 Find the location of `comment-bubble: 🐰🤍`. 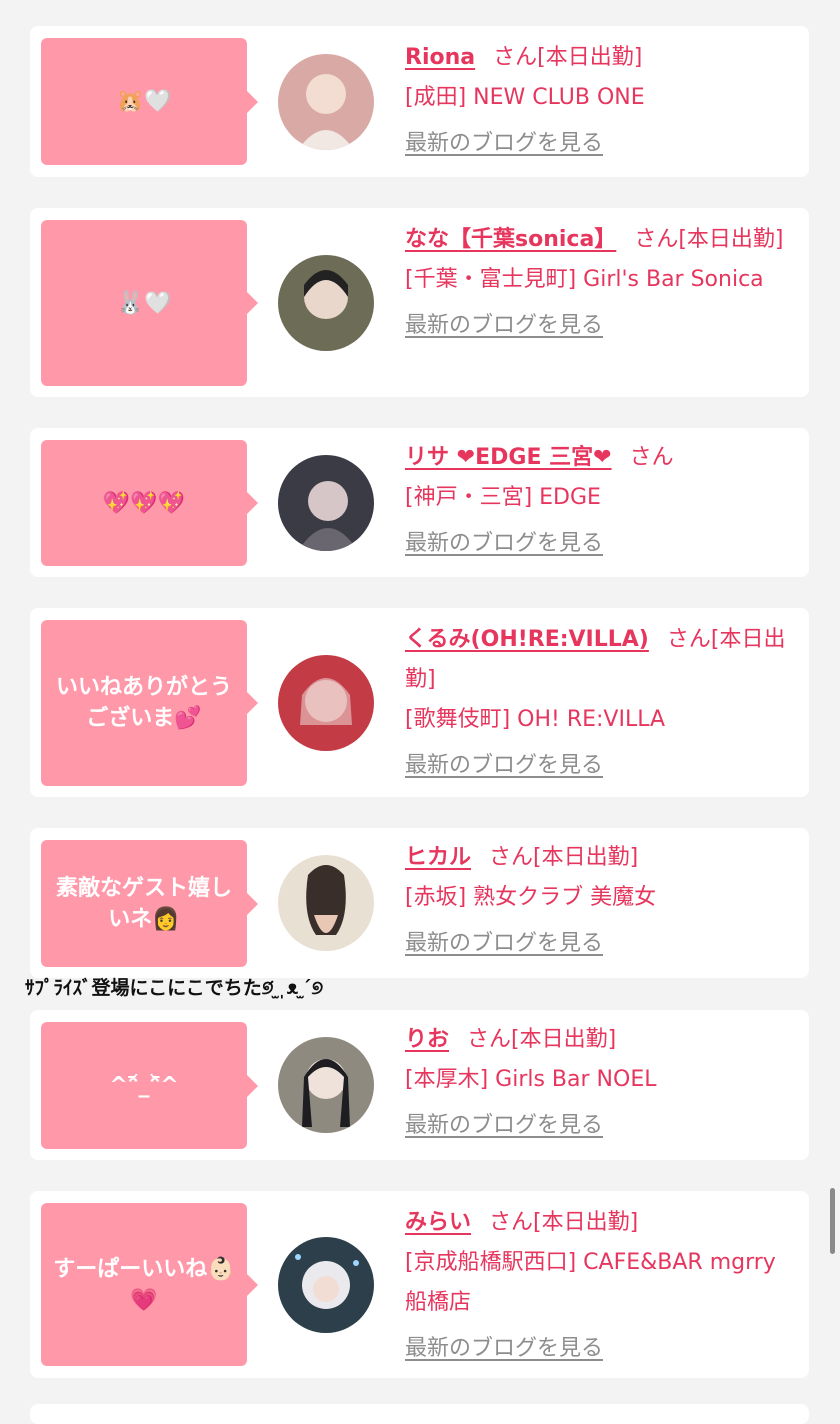

comment-bubble: 🐰🤍 is located at coordinates (149, 303).